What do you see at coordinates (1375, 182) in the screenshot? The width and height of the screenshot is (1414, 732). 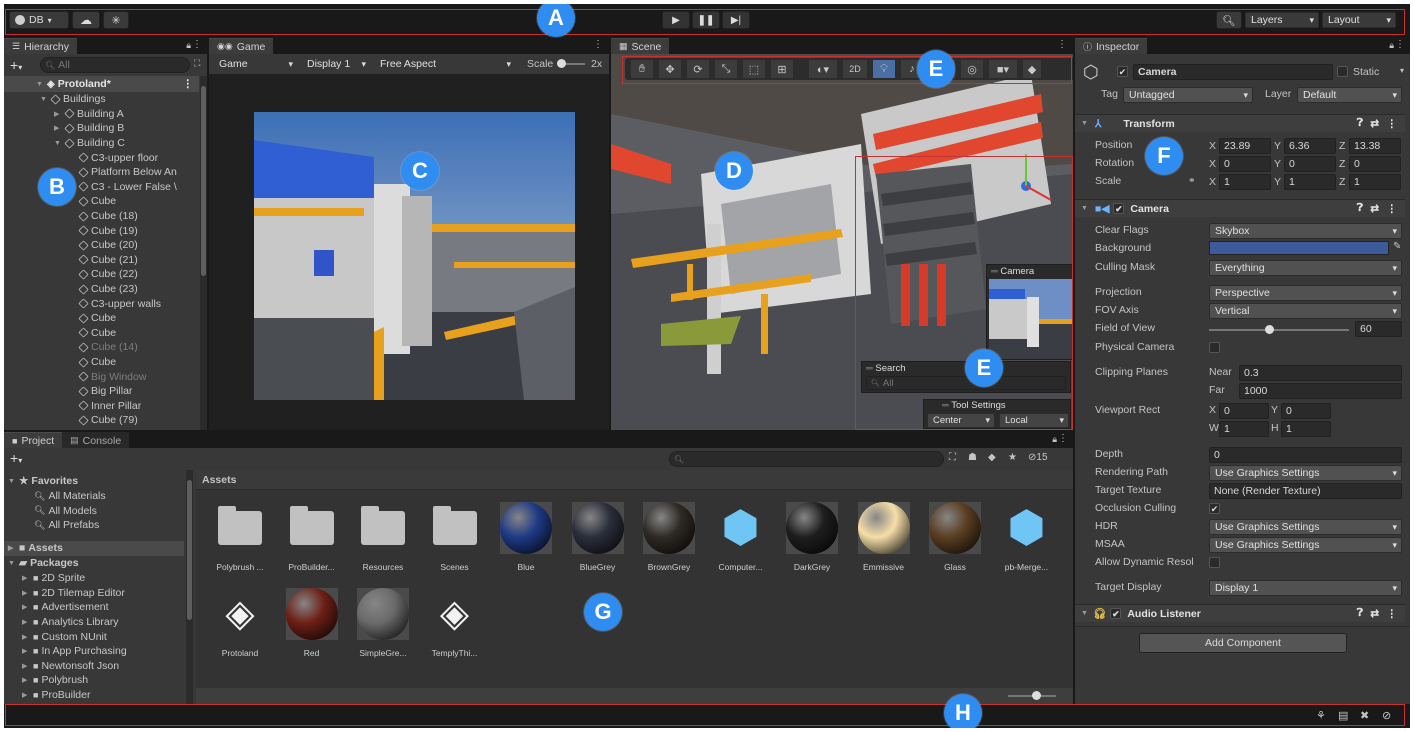 I see `scale-z-field: 1` at bounding box center [1375, 182].